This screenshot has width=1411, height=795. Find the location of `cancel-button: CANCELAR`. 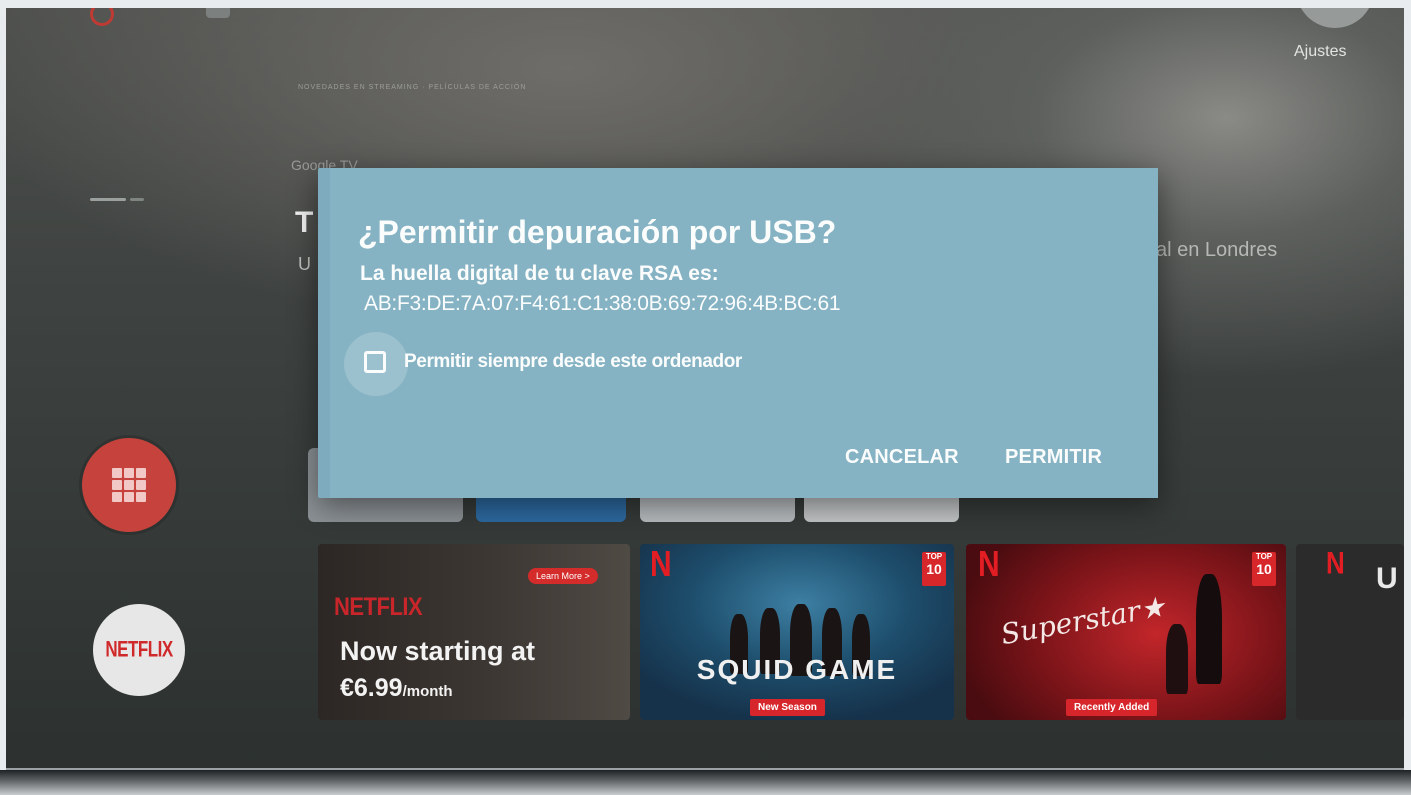

cancel-button: CANCELAR is located at coordinates (902, 457).